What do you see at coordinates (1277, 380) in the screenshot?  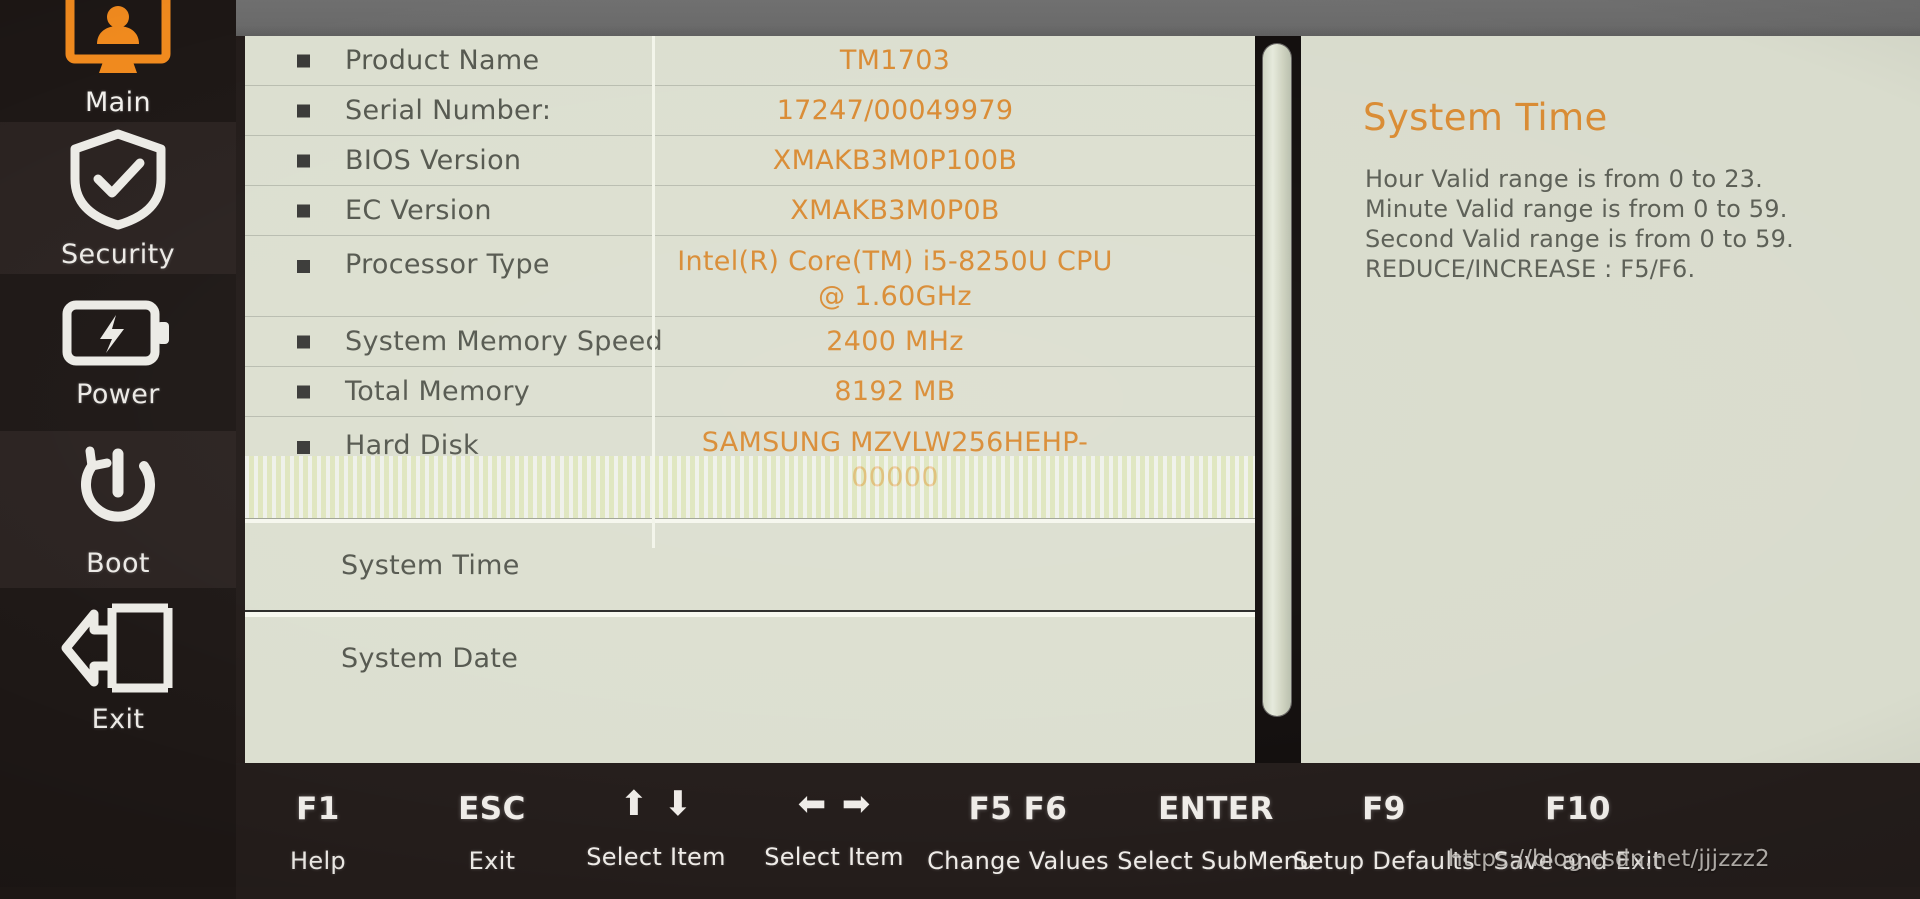 I see `scrollbar-thumb` at bounding box center [1277, 380].